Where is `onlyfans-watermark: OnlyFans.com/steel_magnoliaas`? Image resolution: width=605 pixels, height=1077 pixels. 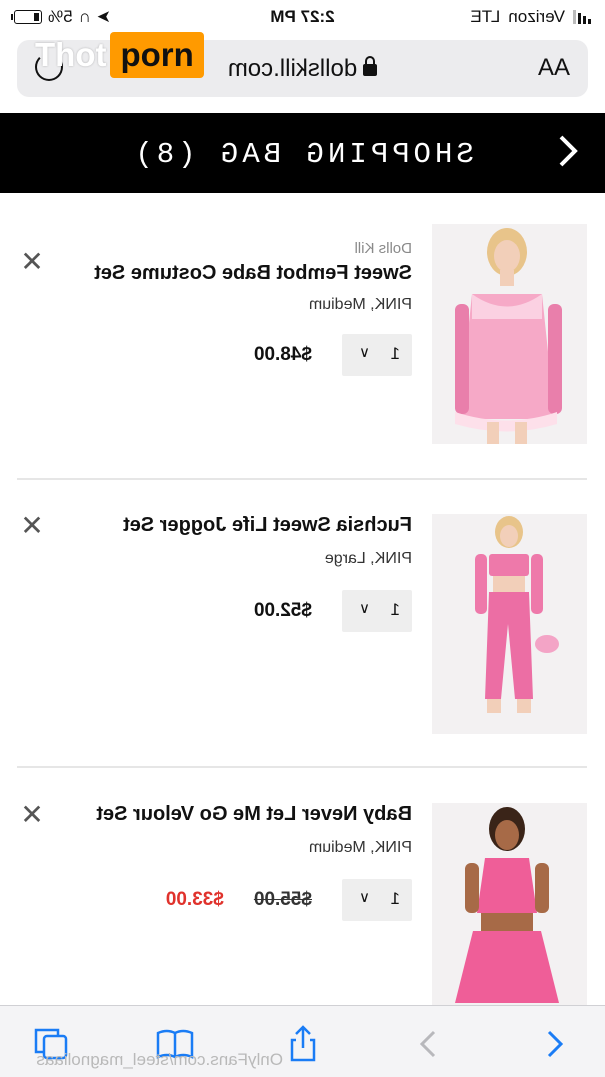
onlyfans-watermark: OnlyFans.com/steel_magnoliaas is located at coordinates (159, 1059).